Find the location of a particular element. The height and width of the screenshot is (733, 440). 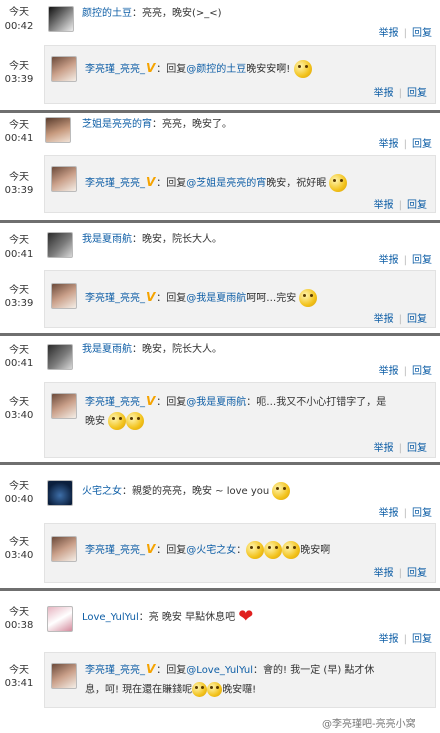

reply-row: 李亮瑾_亮亮_V：回复@我是夏雨航呵呵…完安 举报 | 回复 is located at coordinates (240, 299).